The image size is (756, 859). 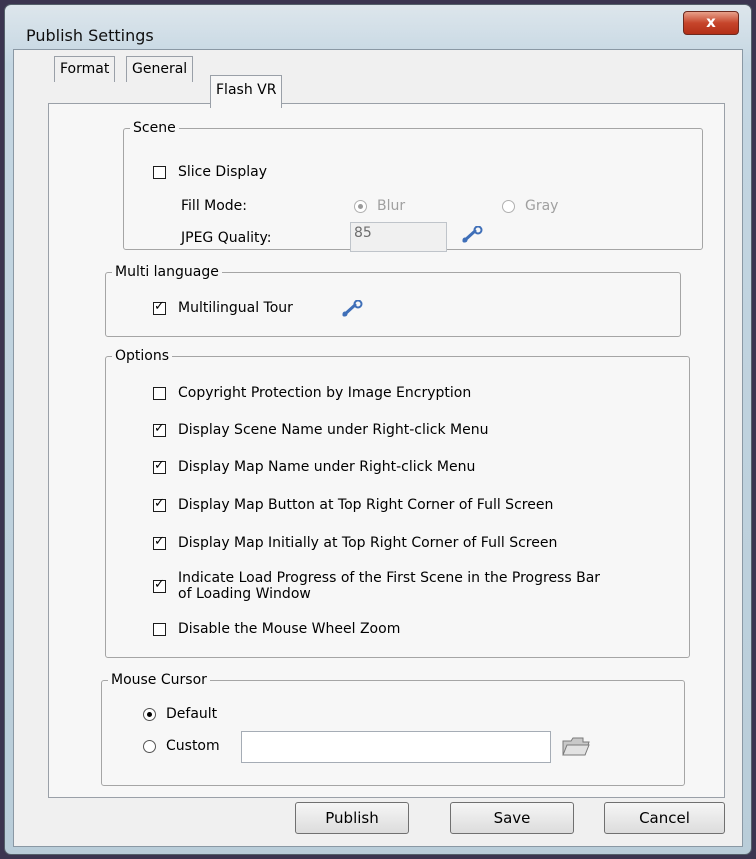 I want to click on fill-mode-gray-radio: Gray, so click(x=530, y=206).